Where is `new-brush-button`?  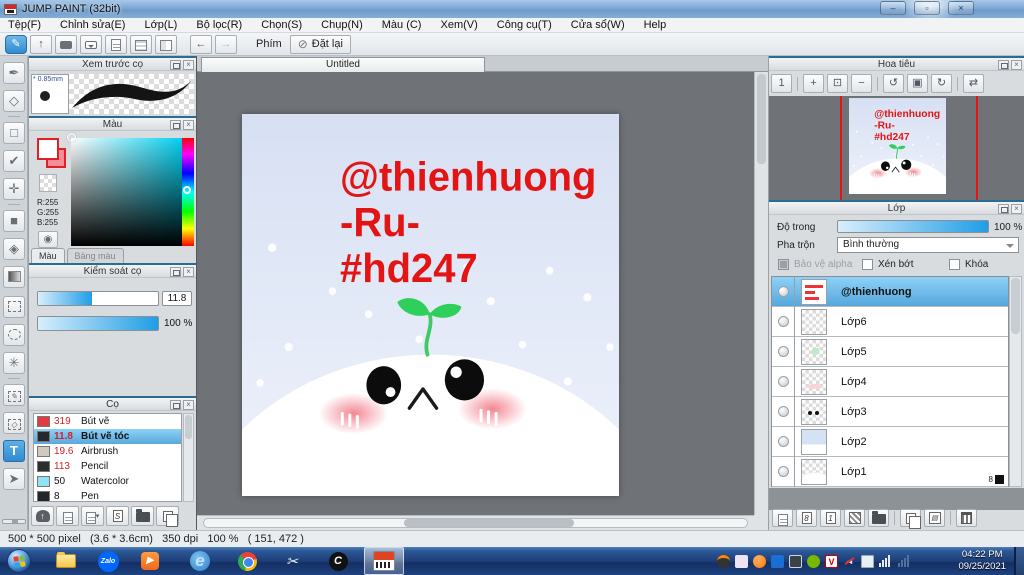 new-brush-button is located at coordinates (67, 516).